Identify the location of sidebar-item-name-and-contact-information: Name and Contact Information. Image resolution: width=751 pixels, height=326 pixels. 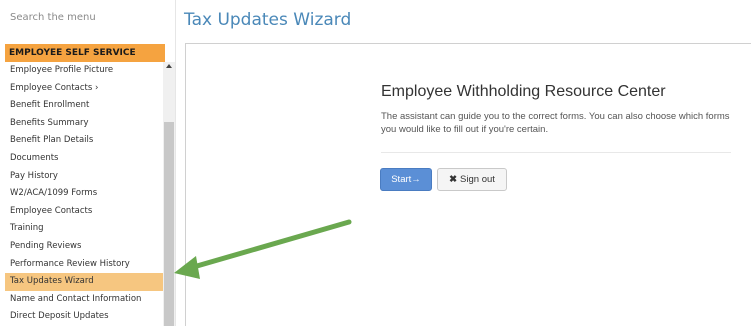
(84, 300).